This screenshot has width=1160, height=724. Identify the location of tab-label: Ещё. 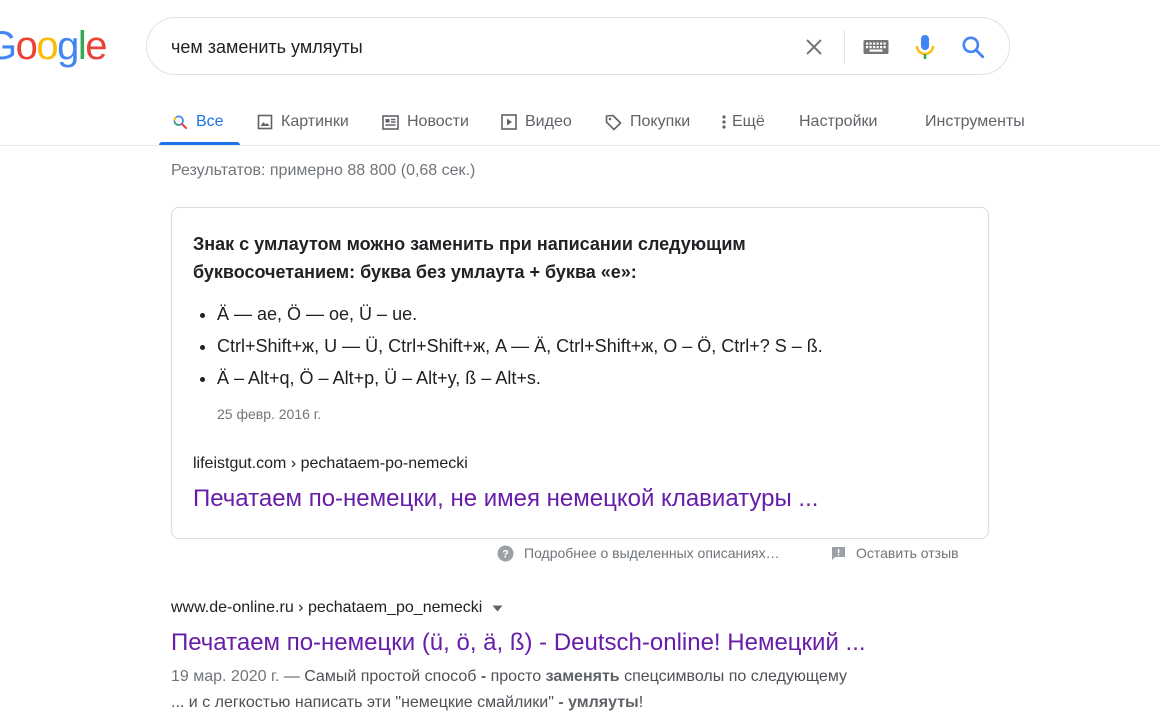
(748, 121).